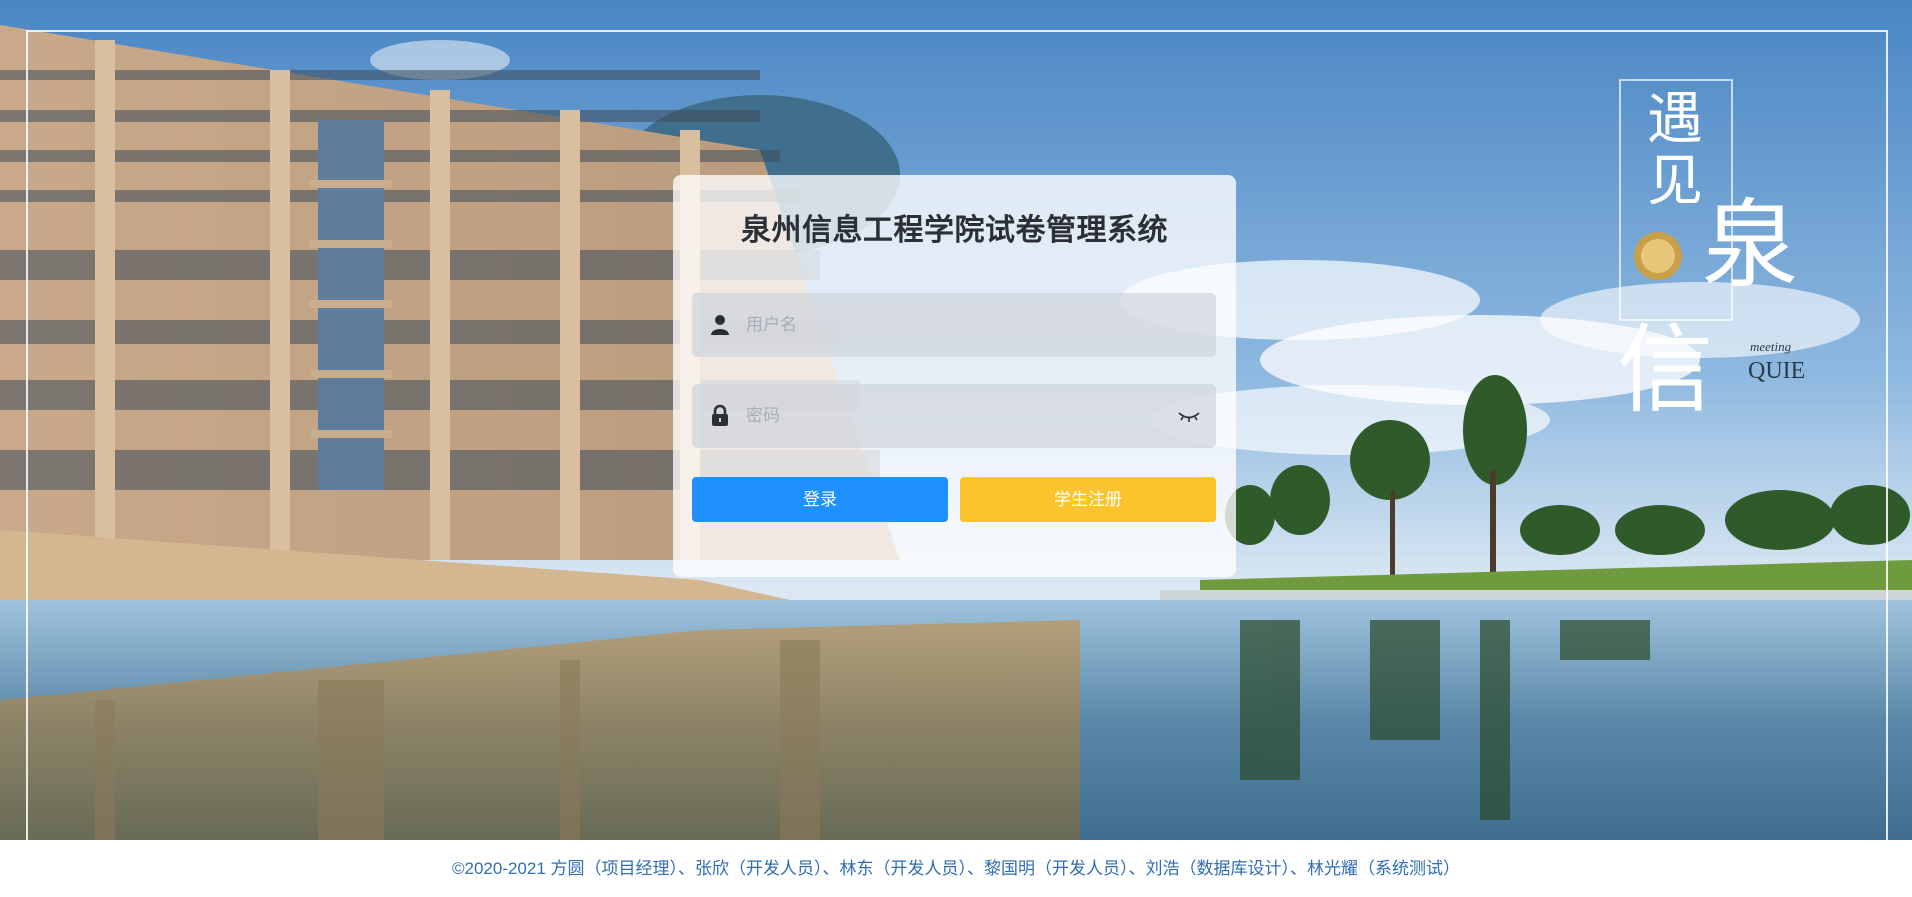 The height and width of the screenshot is (897, 1912). I want to click on user-icon, so click(720, 325).